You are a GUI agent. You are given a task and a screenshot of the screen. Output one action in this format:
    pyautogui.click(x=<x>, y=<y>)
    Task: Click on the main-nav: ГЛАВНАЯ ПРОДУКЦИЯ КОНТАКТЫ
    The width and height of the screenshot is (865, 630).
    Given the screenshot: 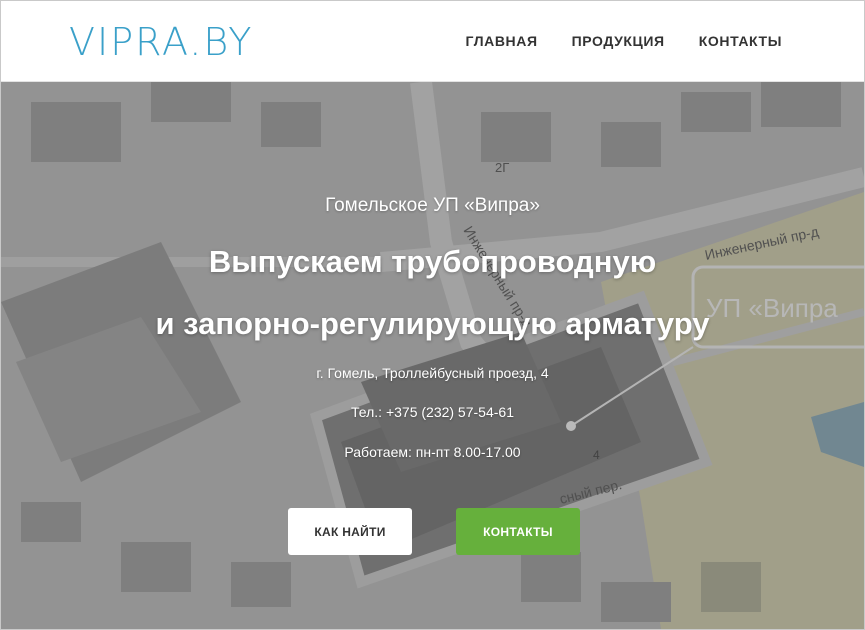 What is the action you would take?
    pyautogui.click(x=624, y=41)
    